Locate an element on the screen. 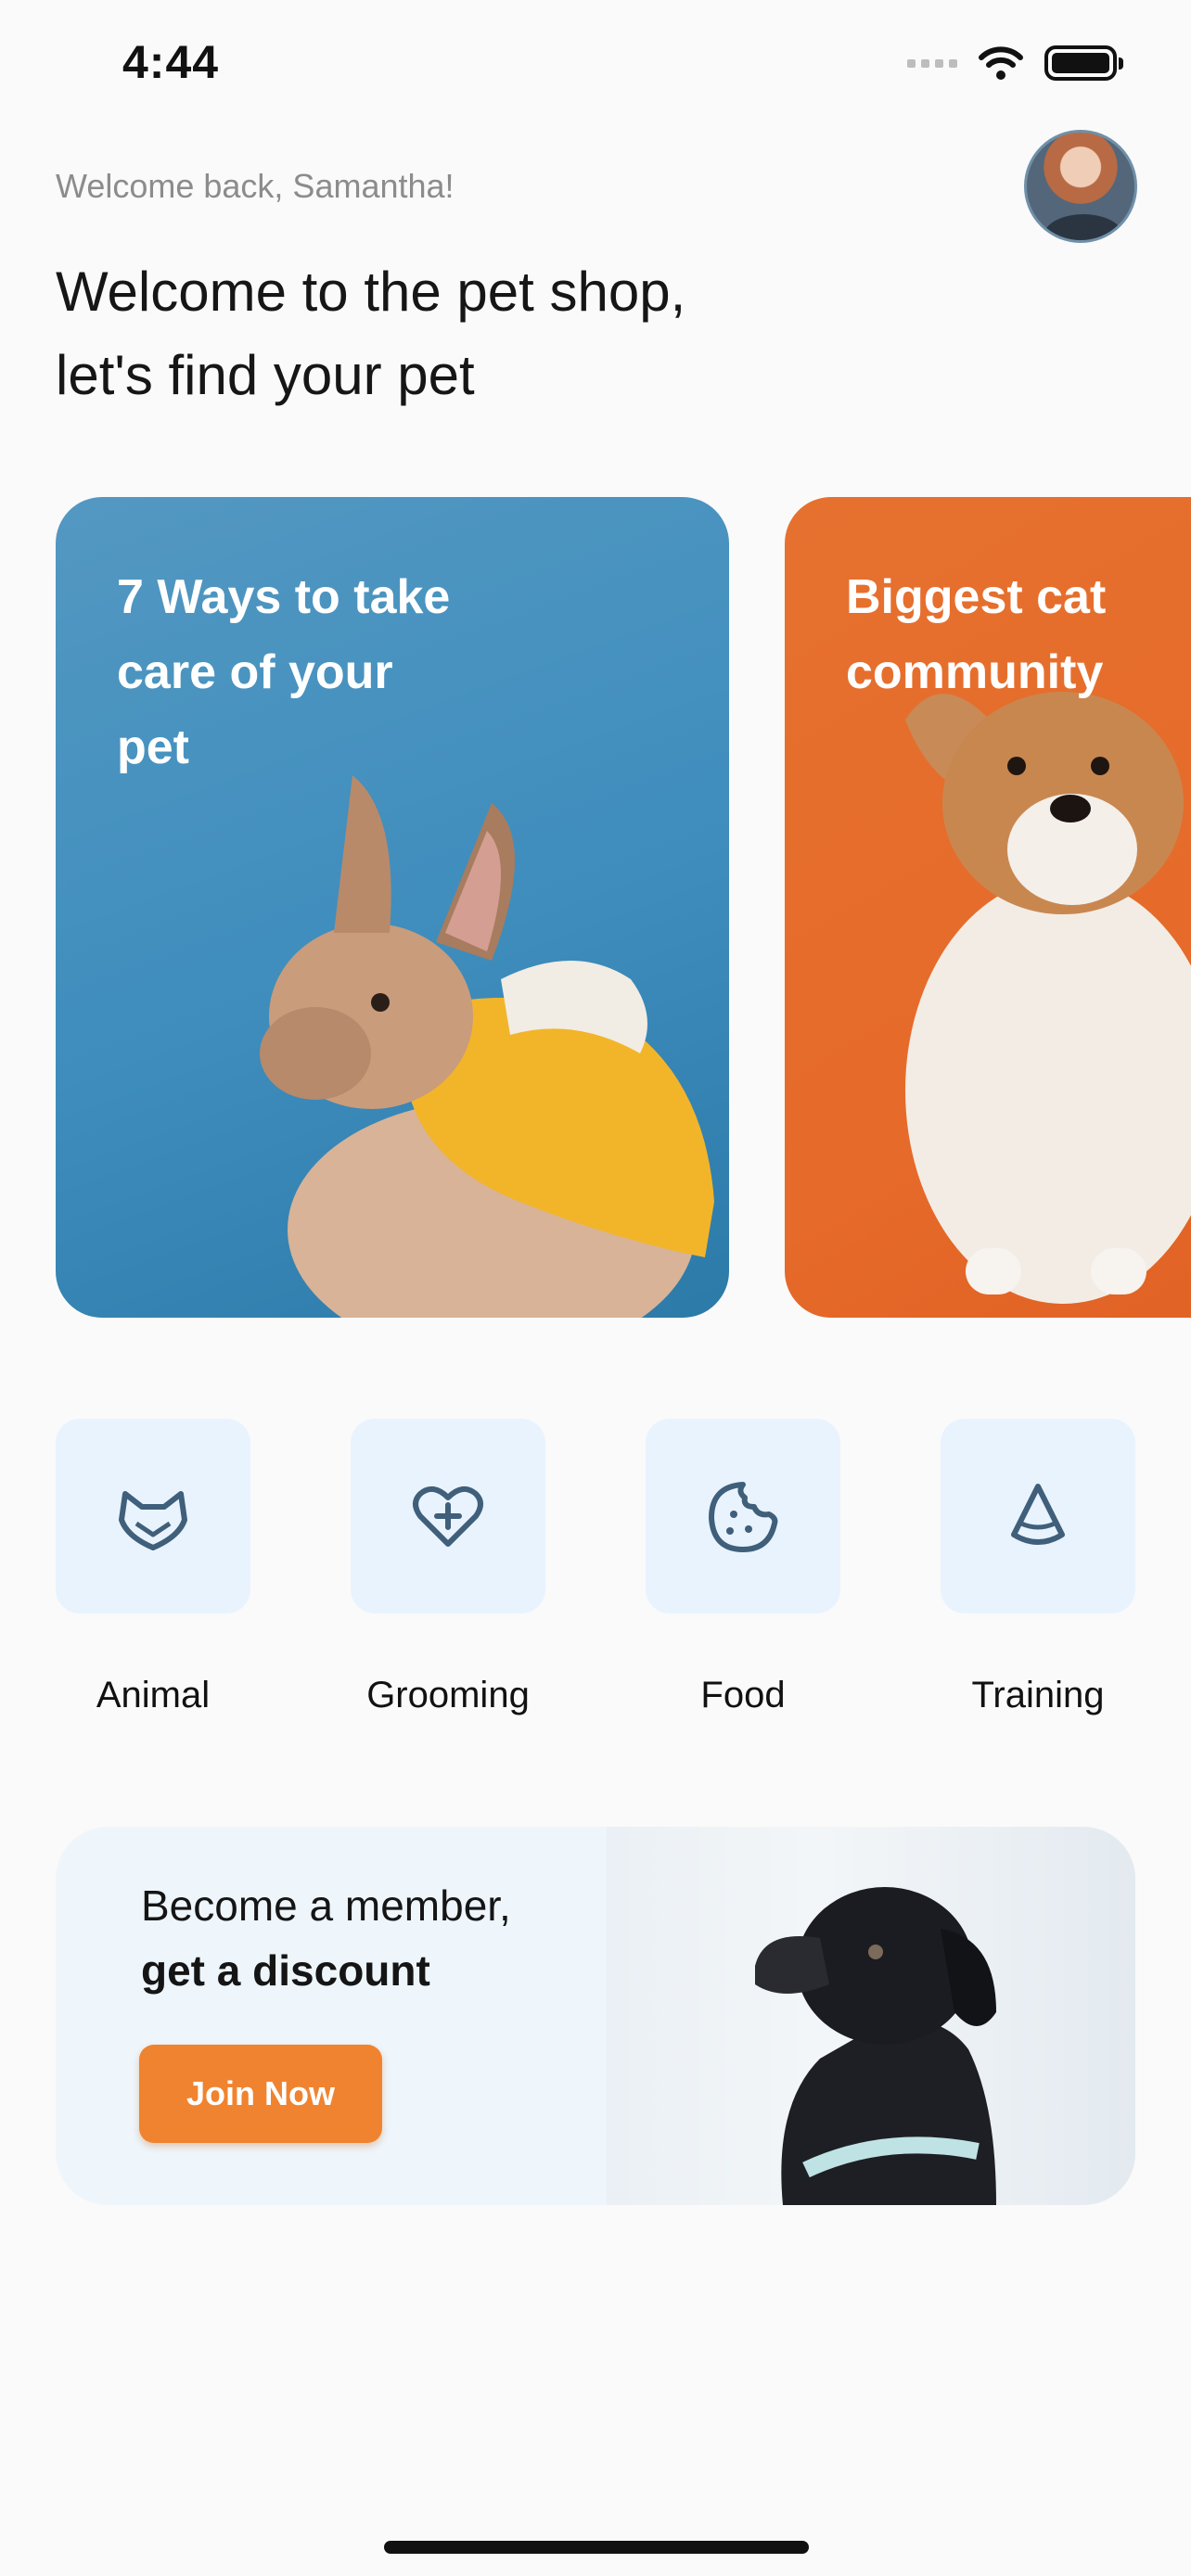  category-training: Training is located at coordinates (1038, 1567).